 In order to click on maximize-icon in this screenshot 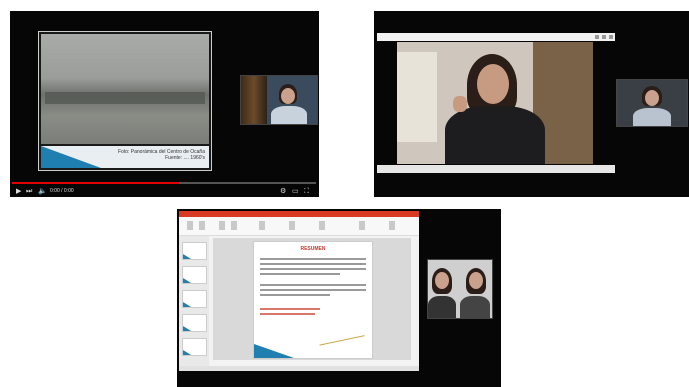, I will do `click(604, 37)`.